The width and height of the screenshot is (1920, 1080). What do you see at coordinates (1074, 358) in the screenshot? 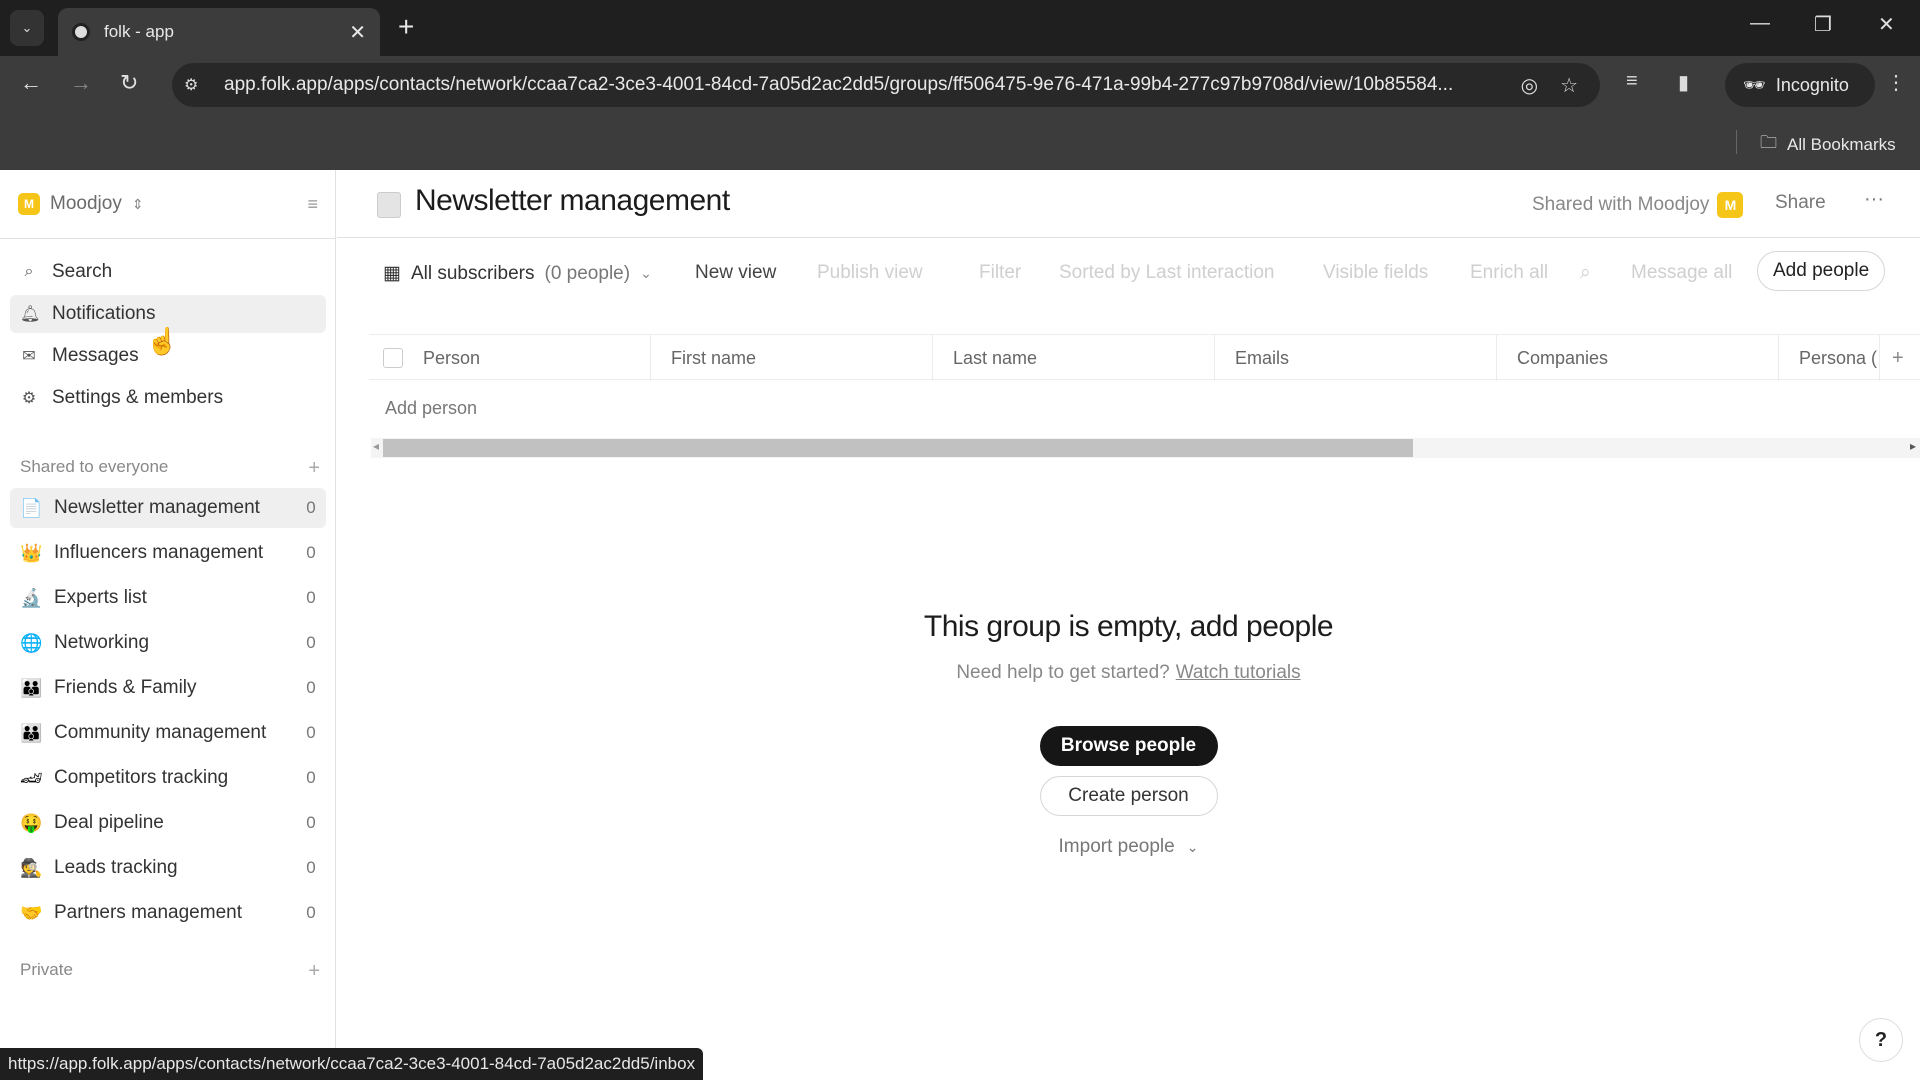
I see `column-header-last-name: Last name` at bounding box center [1074, 358].